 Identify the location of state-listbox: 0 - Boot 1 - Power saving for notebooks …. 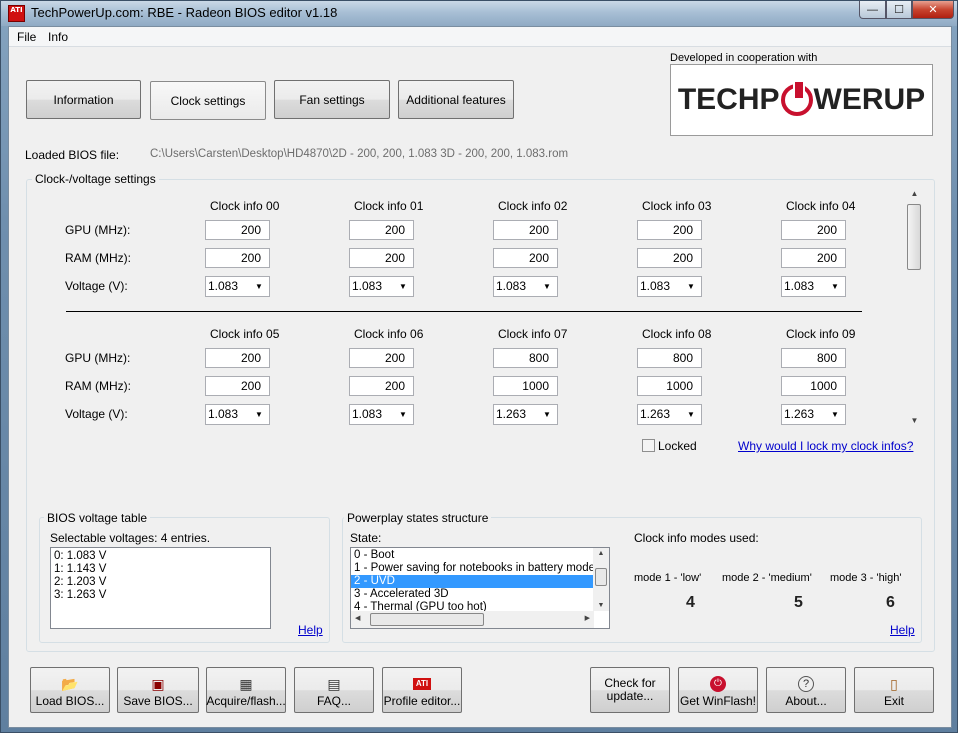
(480, 588).